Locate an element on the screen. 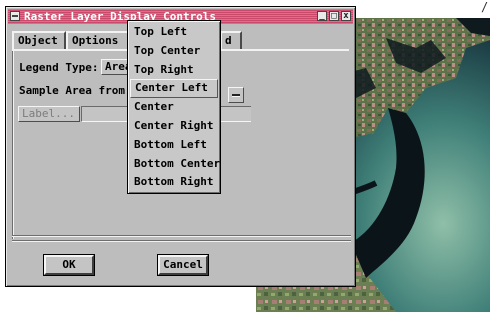 The height and width of the screenshot is (312, 490). panel-left-edge is located at coordinates (13, 145).